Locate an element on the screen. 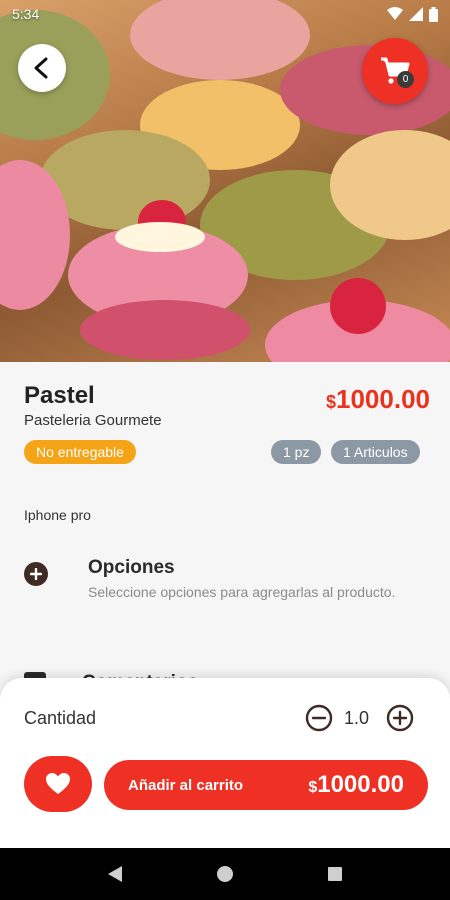  back-triangle-icon is located at coordinates (115, 874).